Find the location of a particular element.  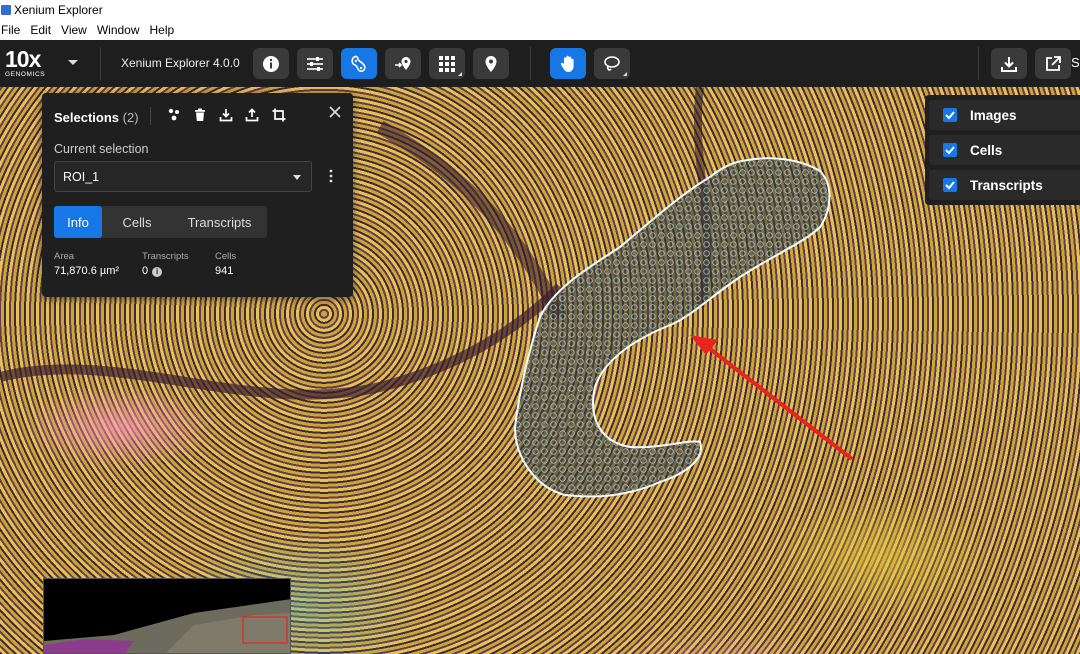

grid-icon is located at coordinates (447, 63).